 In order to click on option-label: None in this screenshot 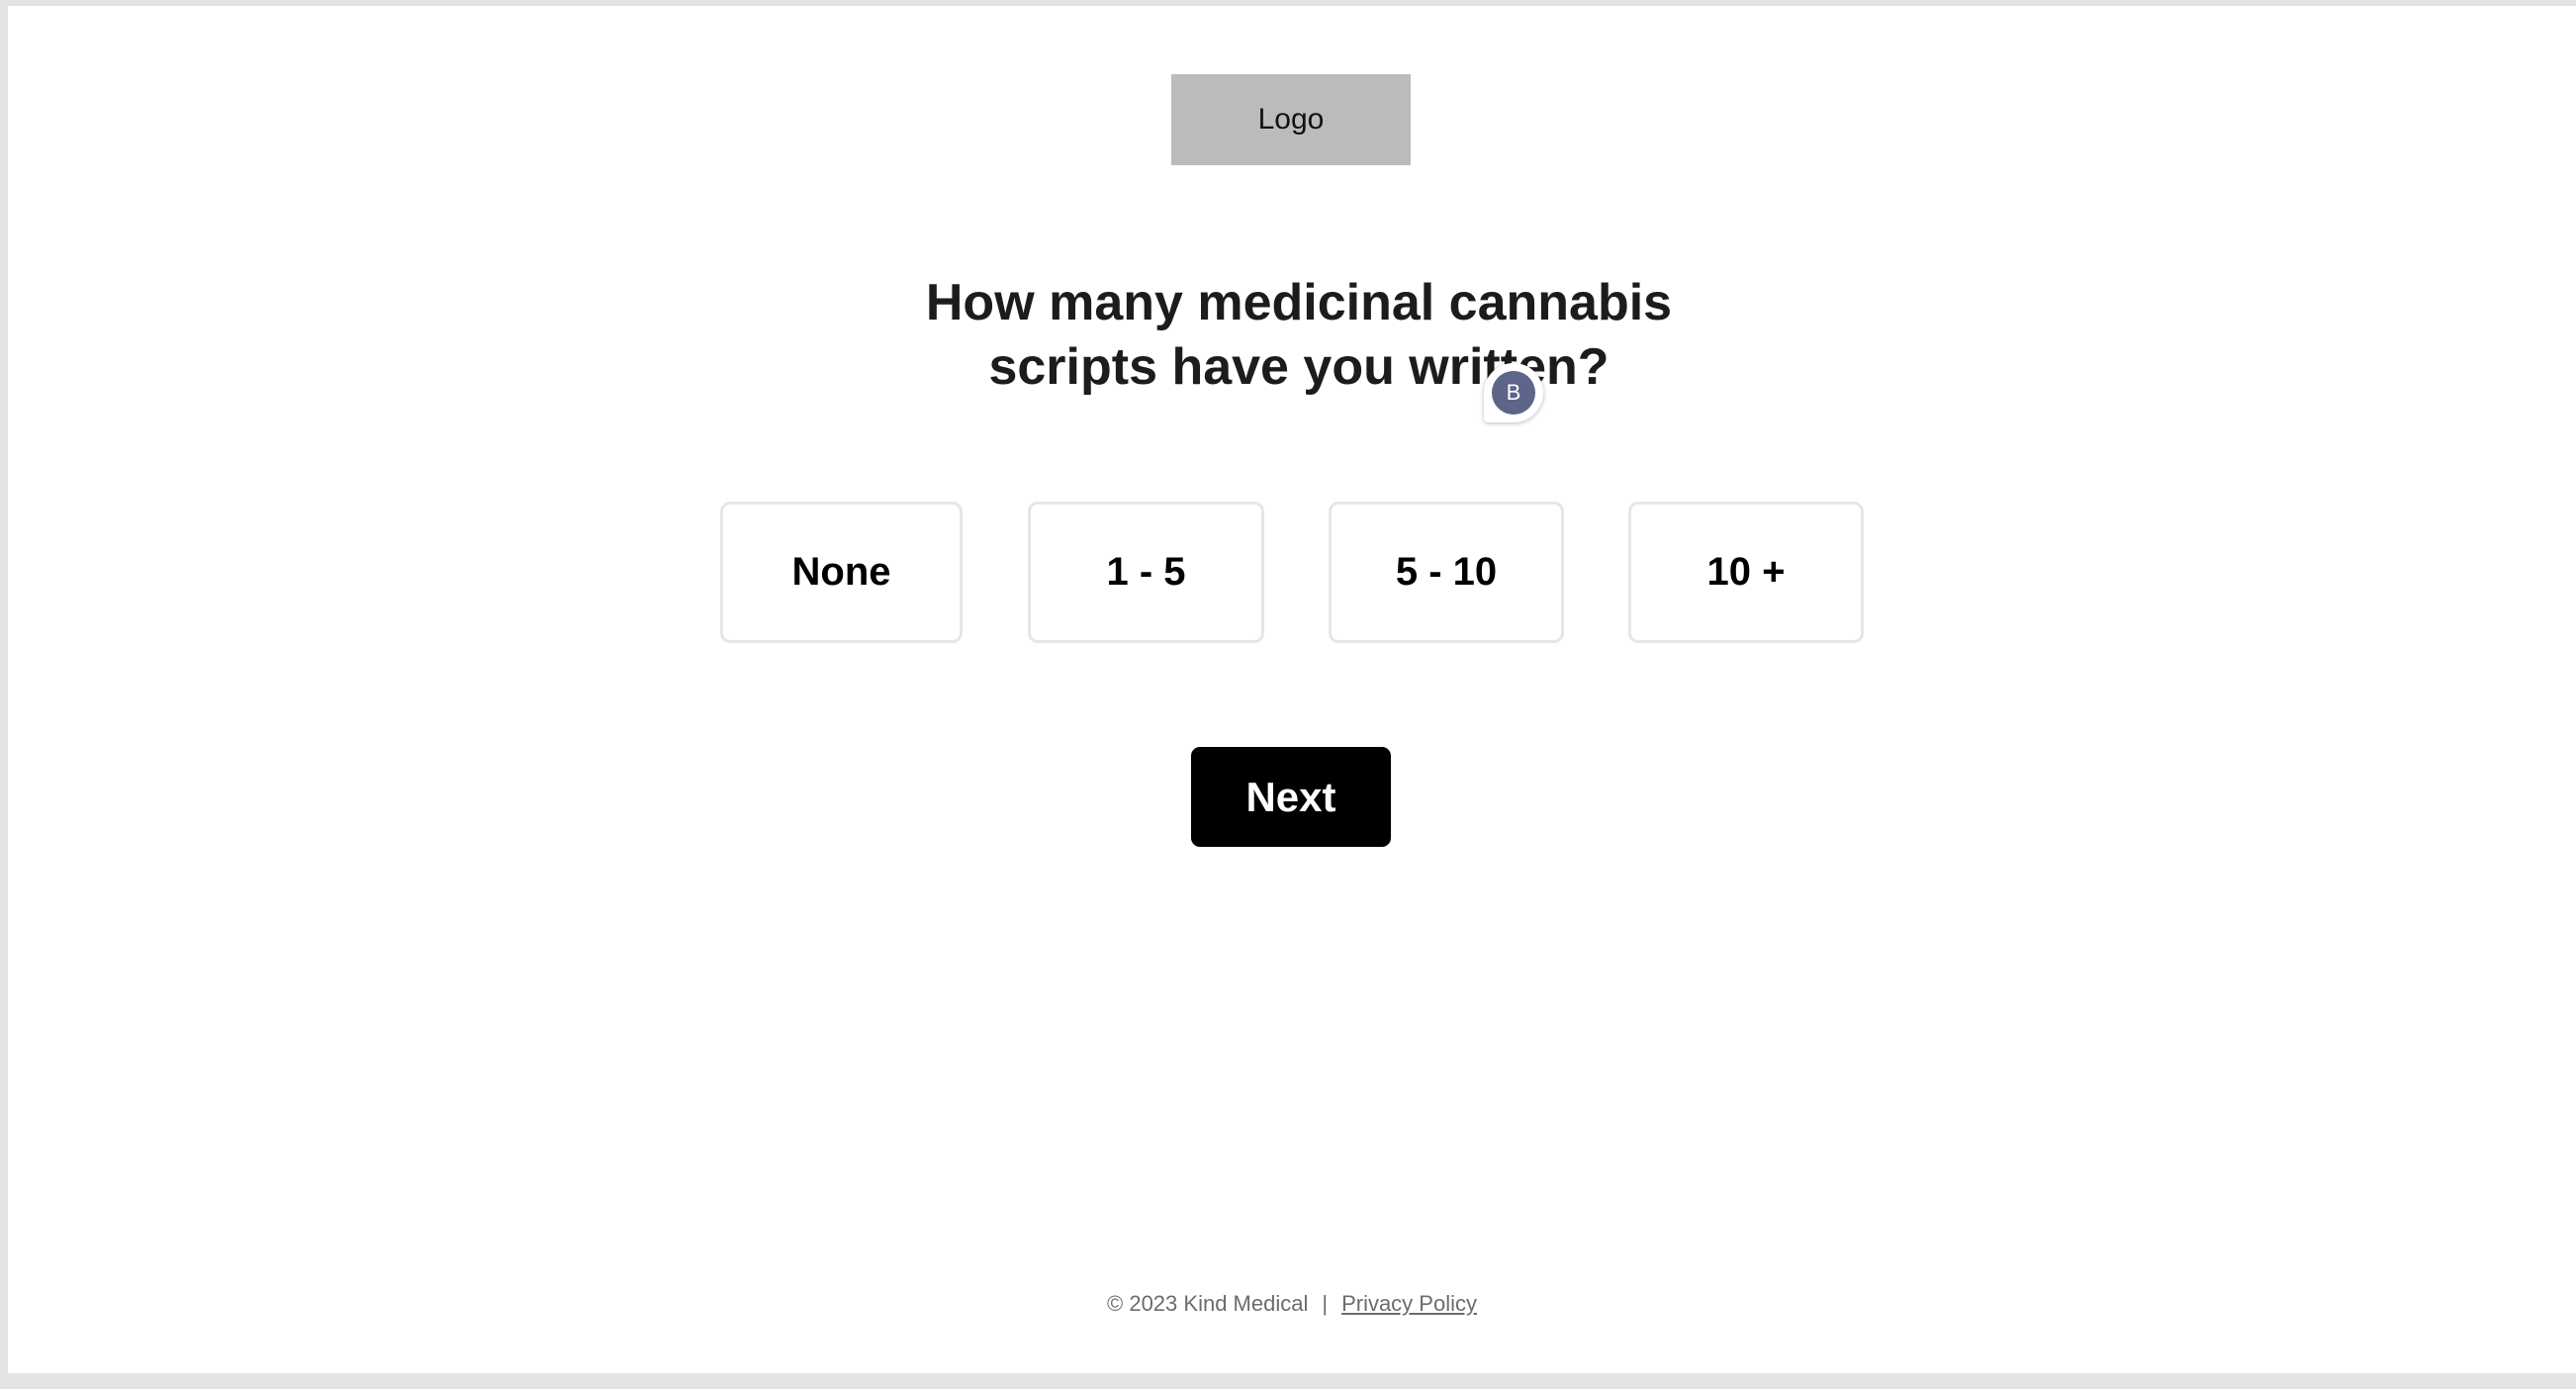, I will do `click(841, 572)`.